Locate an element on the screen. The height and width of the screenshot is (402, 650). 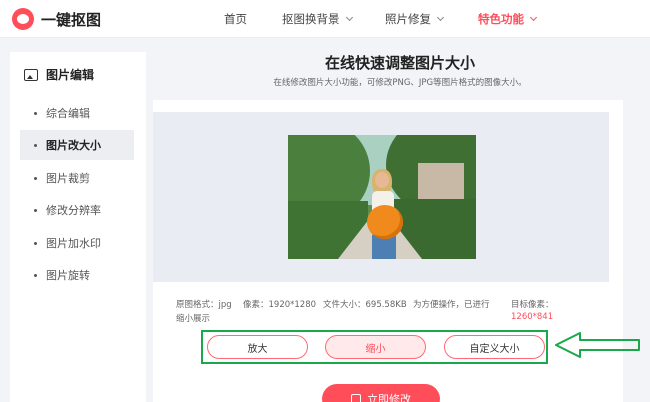
target-pixels-label: 目标像素： is located at coordinates (532, 305).